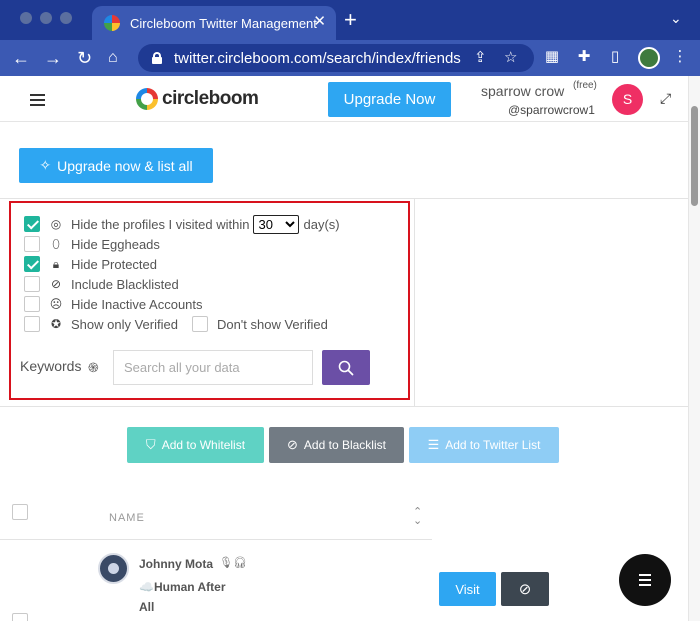 Image resolution: width=700 pixels, height=621 pixels. What do you see at coordinates (665, 98) in the screenshot?
I see `expand-icon: ⤢` at bounding box center [665, 98].